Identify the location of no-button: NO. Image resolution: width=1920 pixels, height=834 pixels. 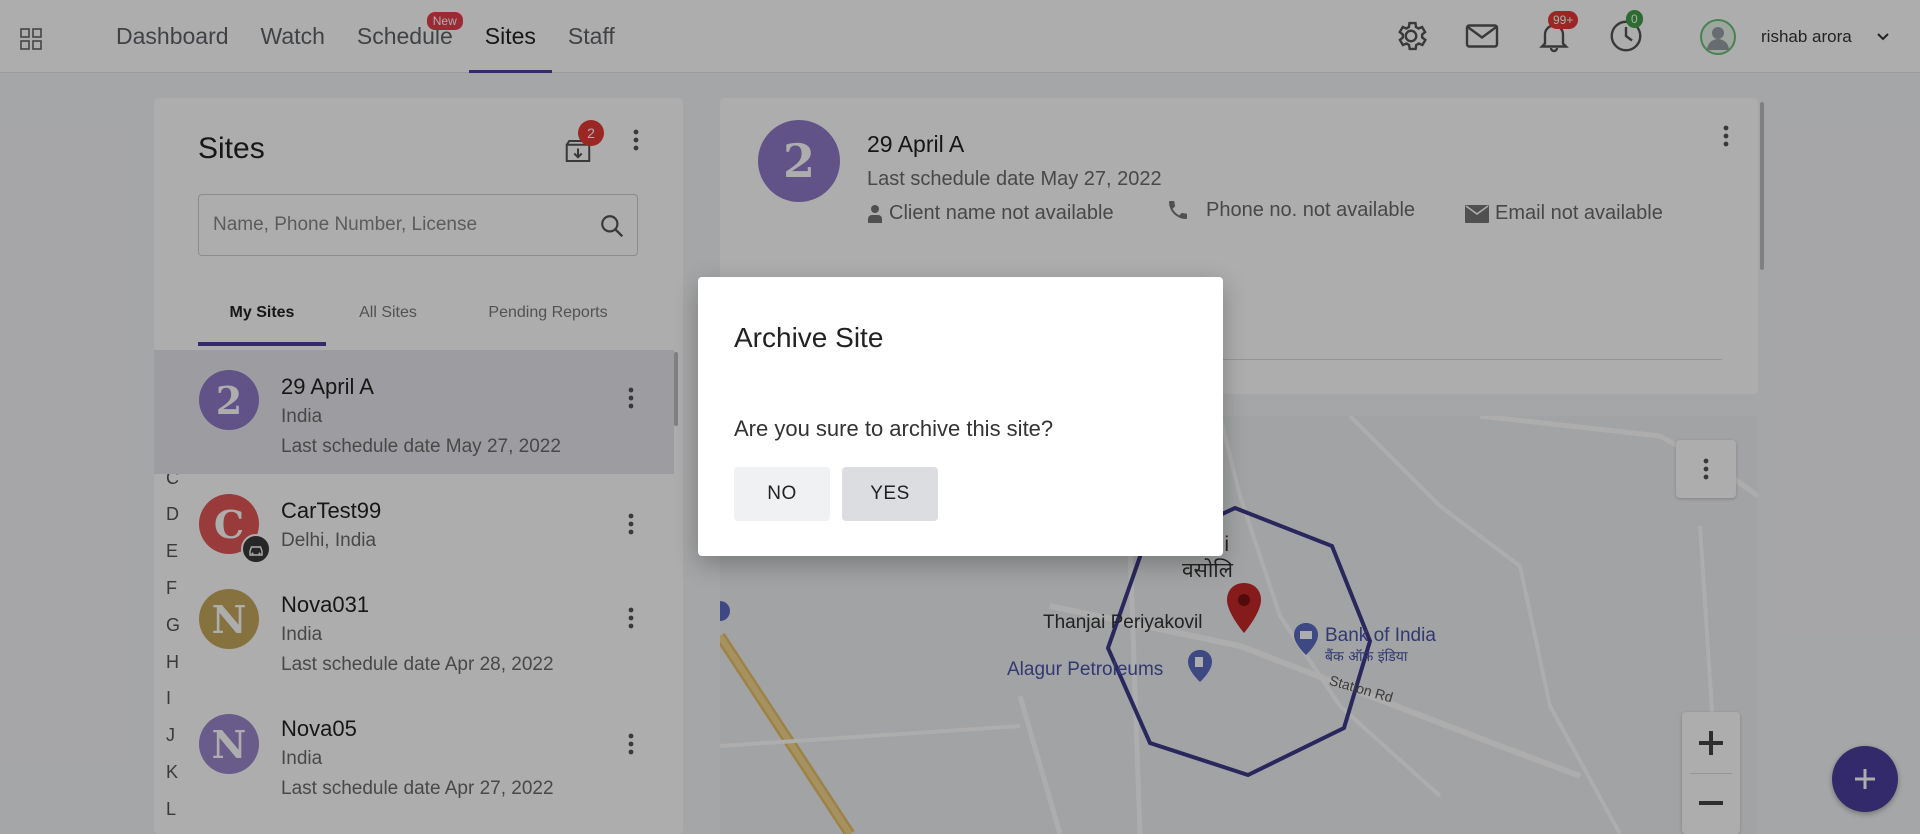
(782, 494).